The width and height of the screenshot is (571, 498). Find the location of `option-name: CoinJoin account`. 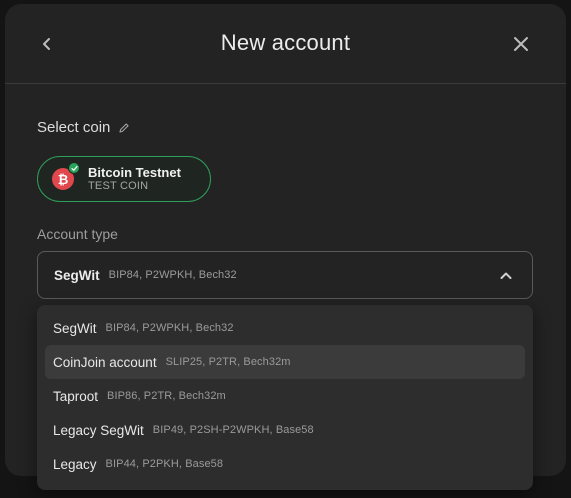

option-name: CoinJoin account is located at coordinates (105, 362).